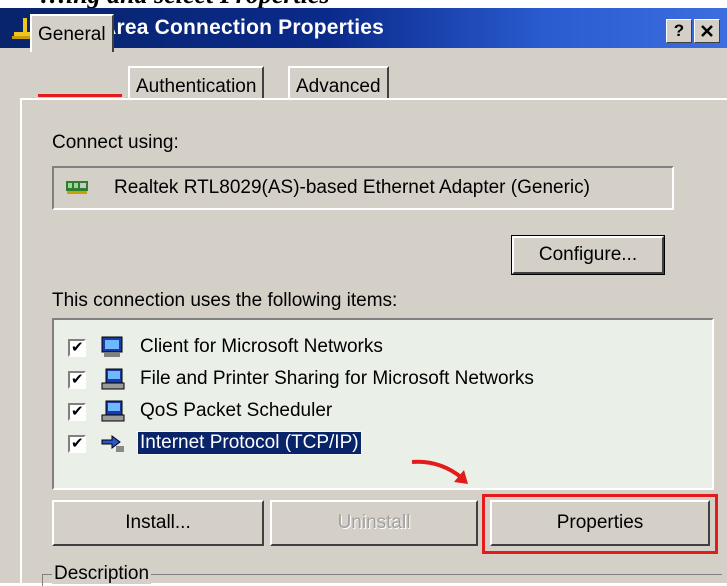  Describe the element at coordinates (338, 86) in the screenshot. I see `tab-advanced-label: Advanced` at that location.